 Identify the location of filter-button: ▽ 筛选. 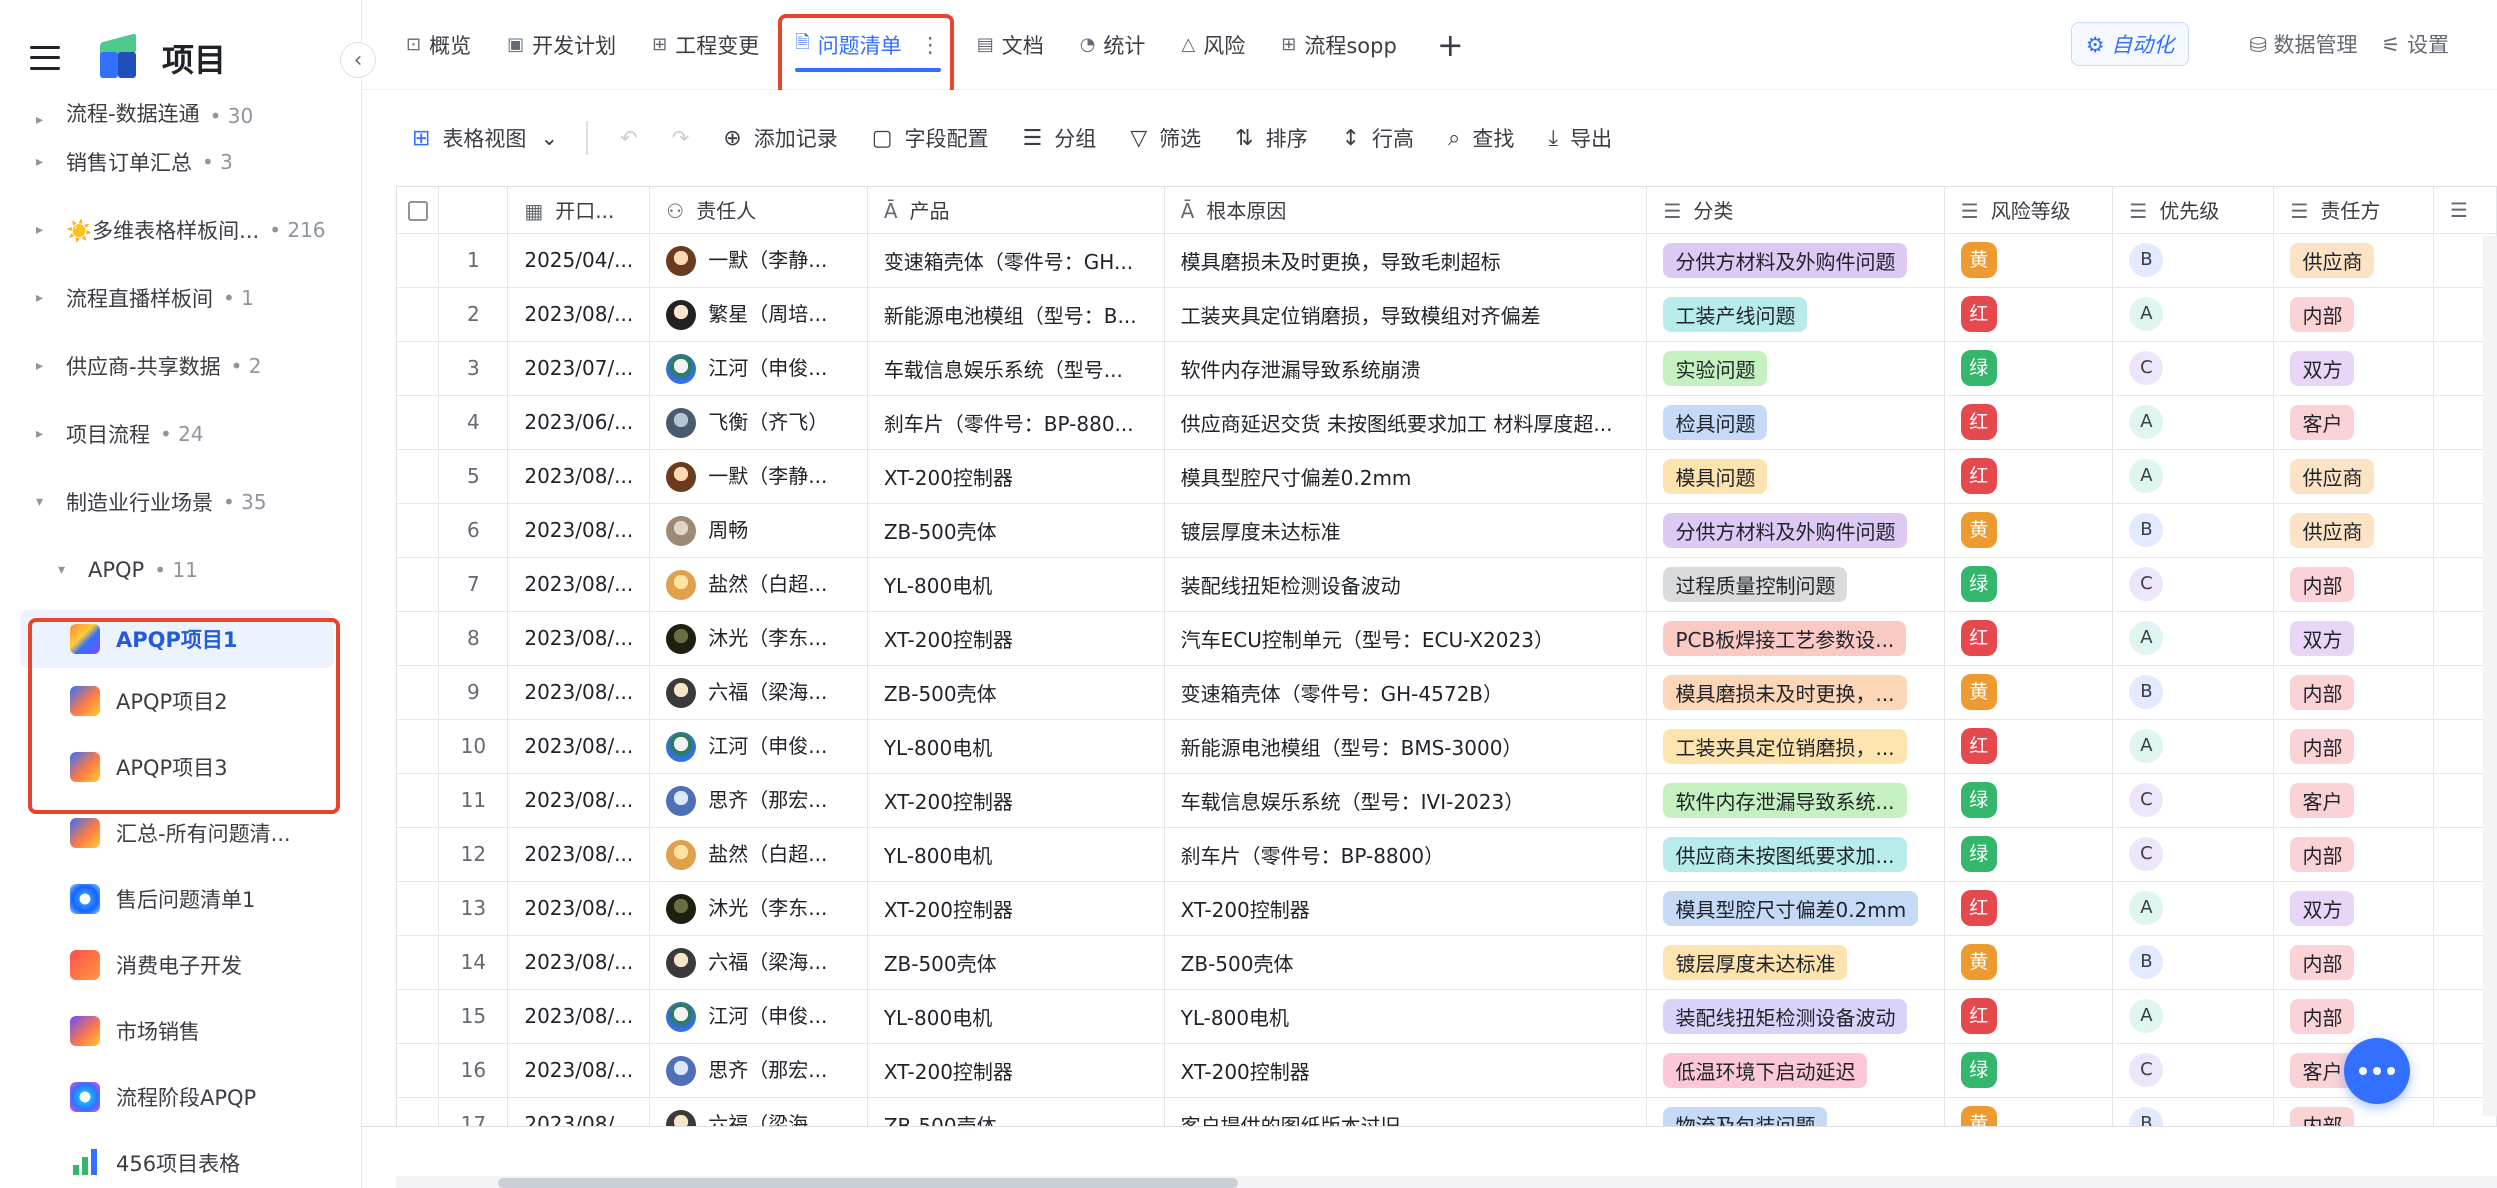
(1165, 138).